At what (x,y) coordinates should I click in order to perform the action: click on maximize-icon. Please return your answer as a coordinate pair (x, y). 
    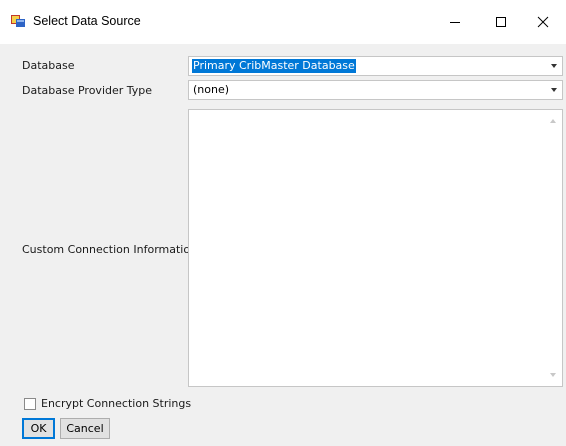
    Looking at the image, I should click on (501, 22).